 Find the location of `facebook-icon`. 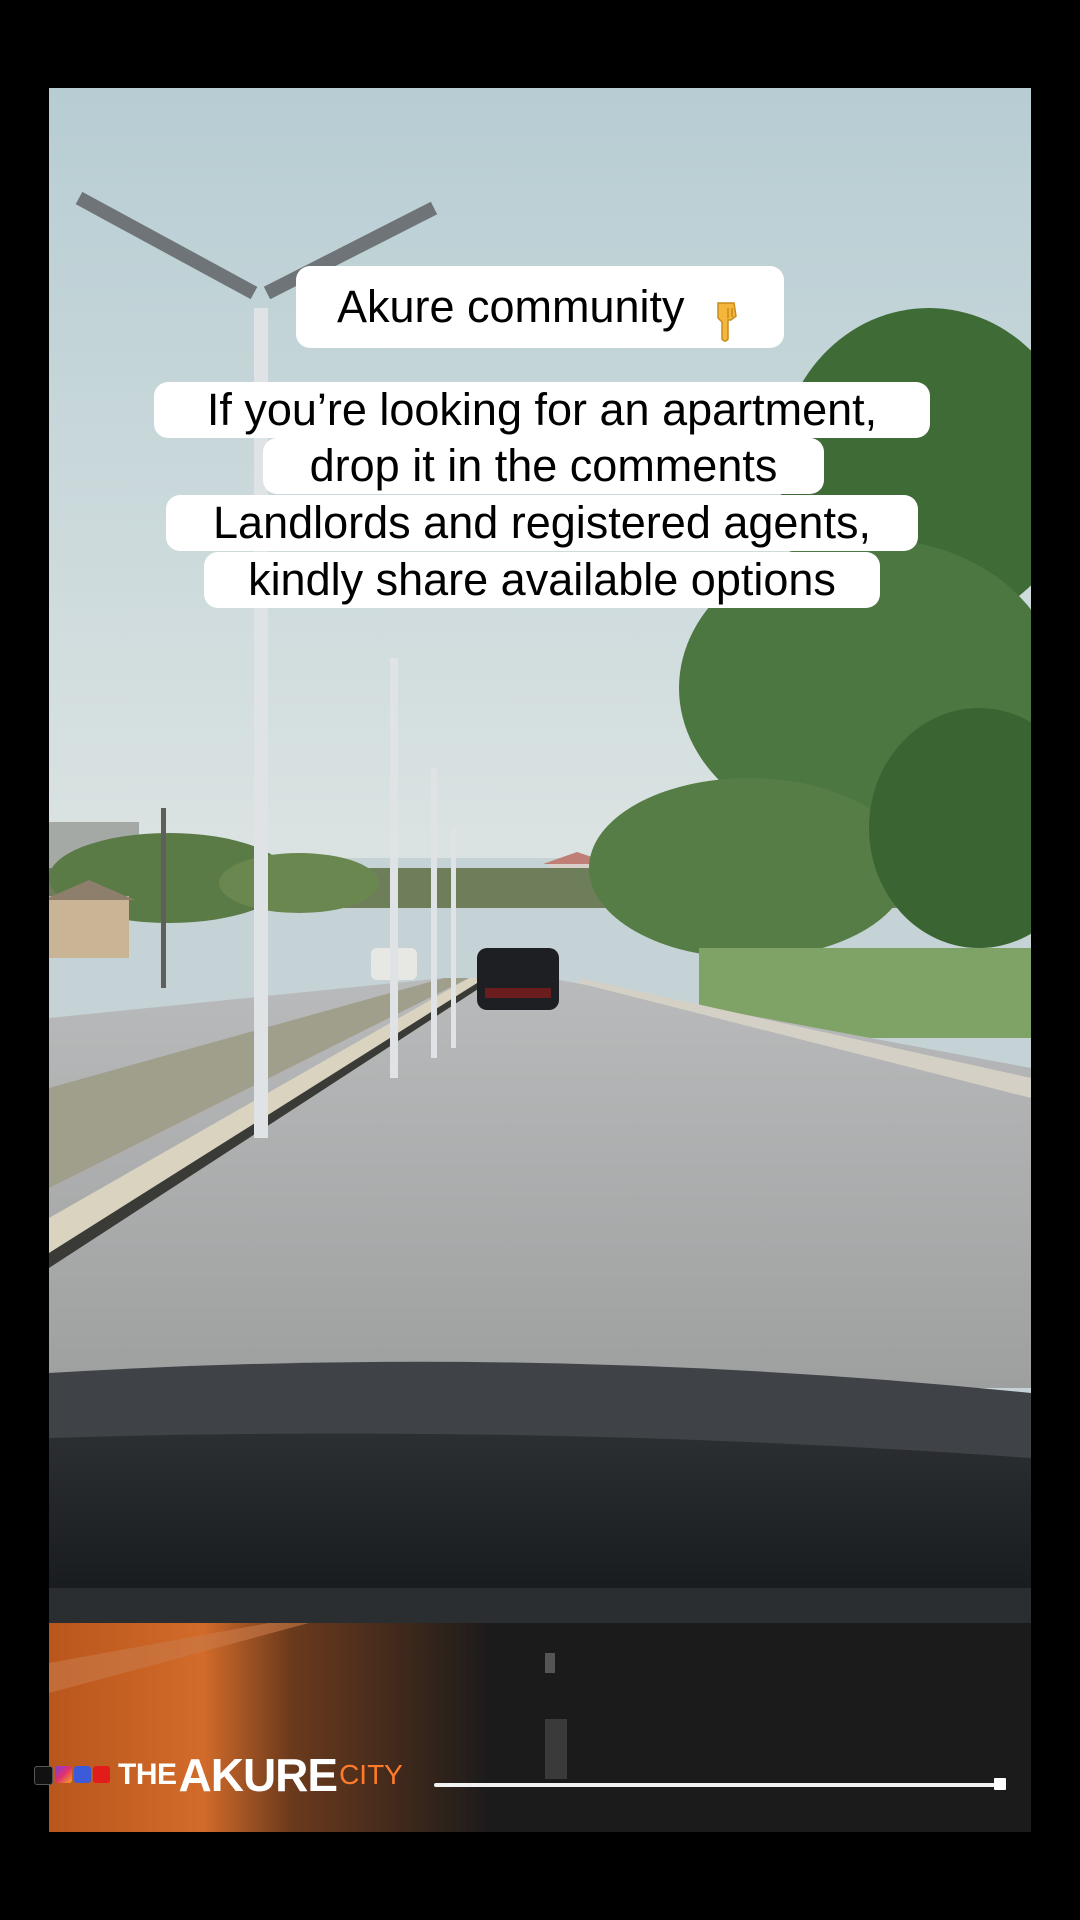

facebook-icon is located at coordinates (82, 1774).